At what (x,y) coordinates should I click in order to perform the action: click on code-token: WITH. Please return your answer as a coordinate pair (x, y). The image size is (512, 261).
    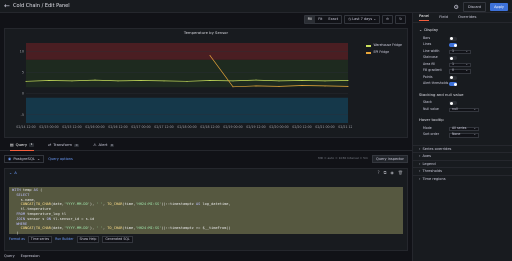
    Looking at the image, I should click on (17, 190).